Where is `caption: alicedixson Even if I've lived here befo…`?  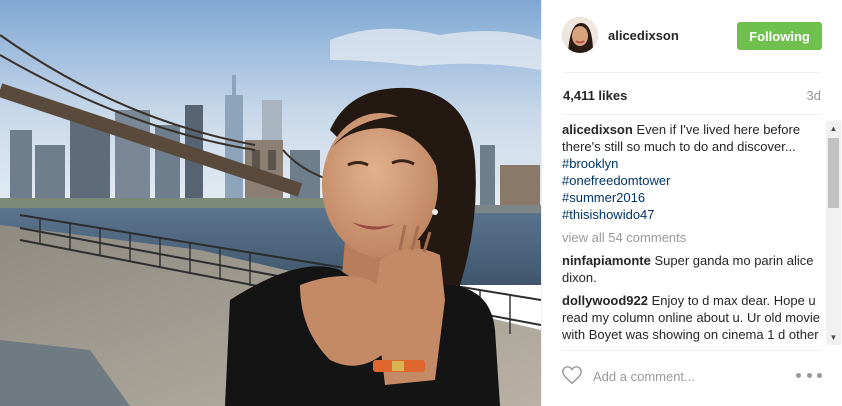
caption: alicedixson Even if I've lived here befo… is located at coordinates (694, 172).